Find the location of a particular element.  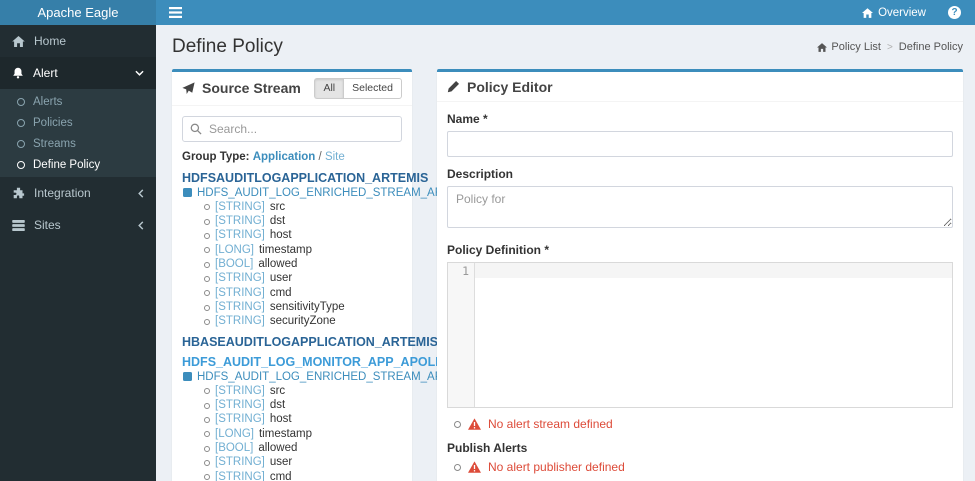

alert-submenu: Alerts Policies Streams Define Policy is located at coordinates (78, 133).